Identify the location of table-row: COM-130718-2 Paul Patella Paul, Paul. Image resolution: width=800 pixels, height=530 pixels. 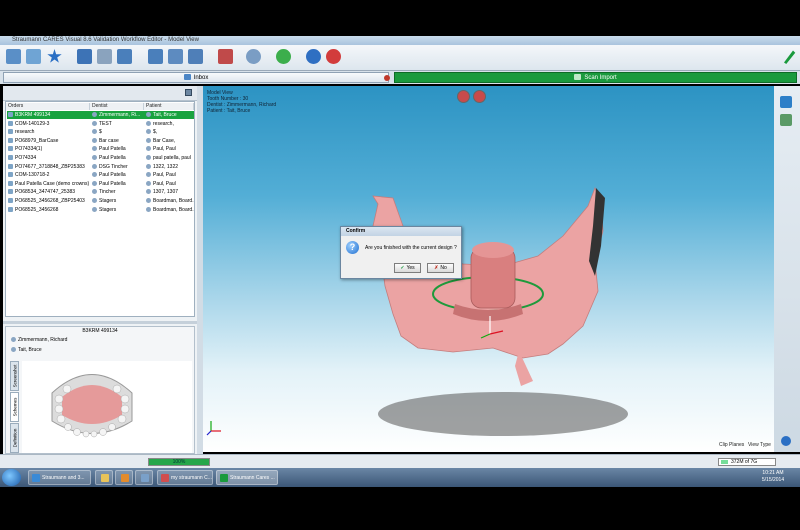
(100, 175).